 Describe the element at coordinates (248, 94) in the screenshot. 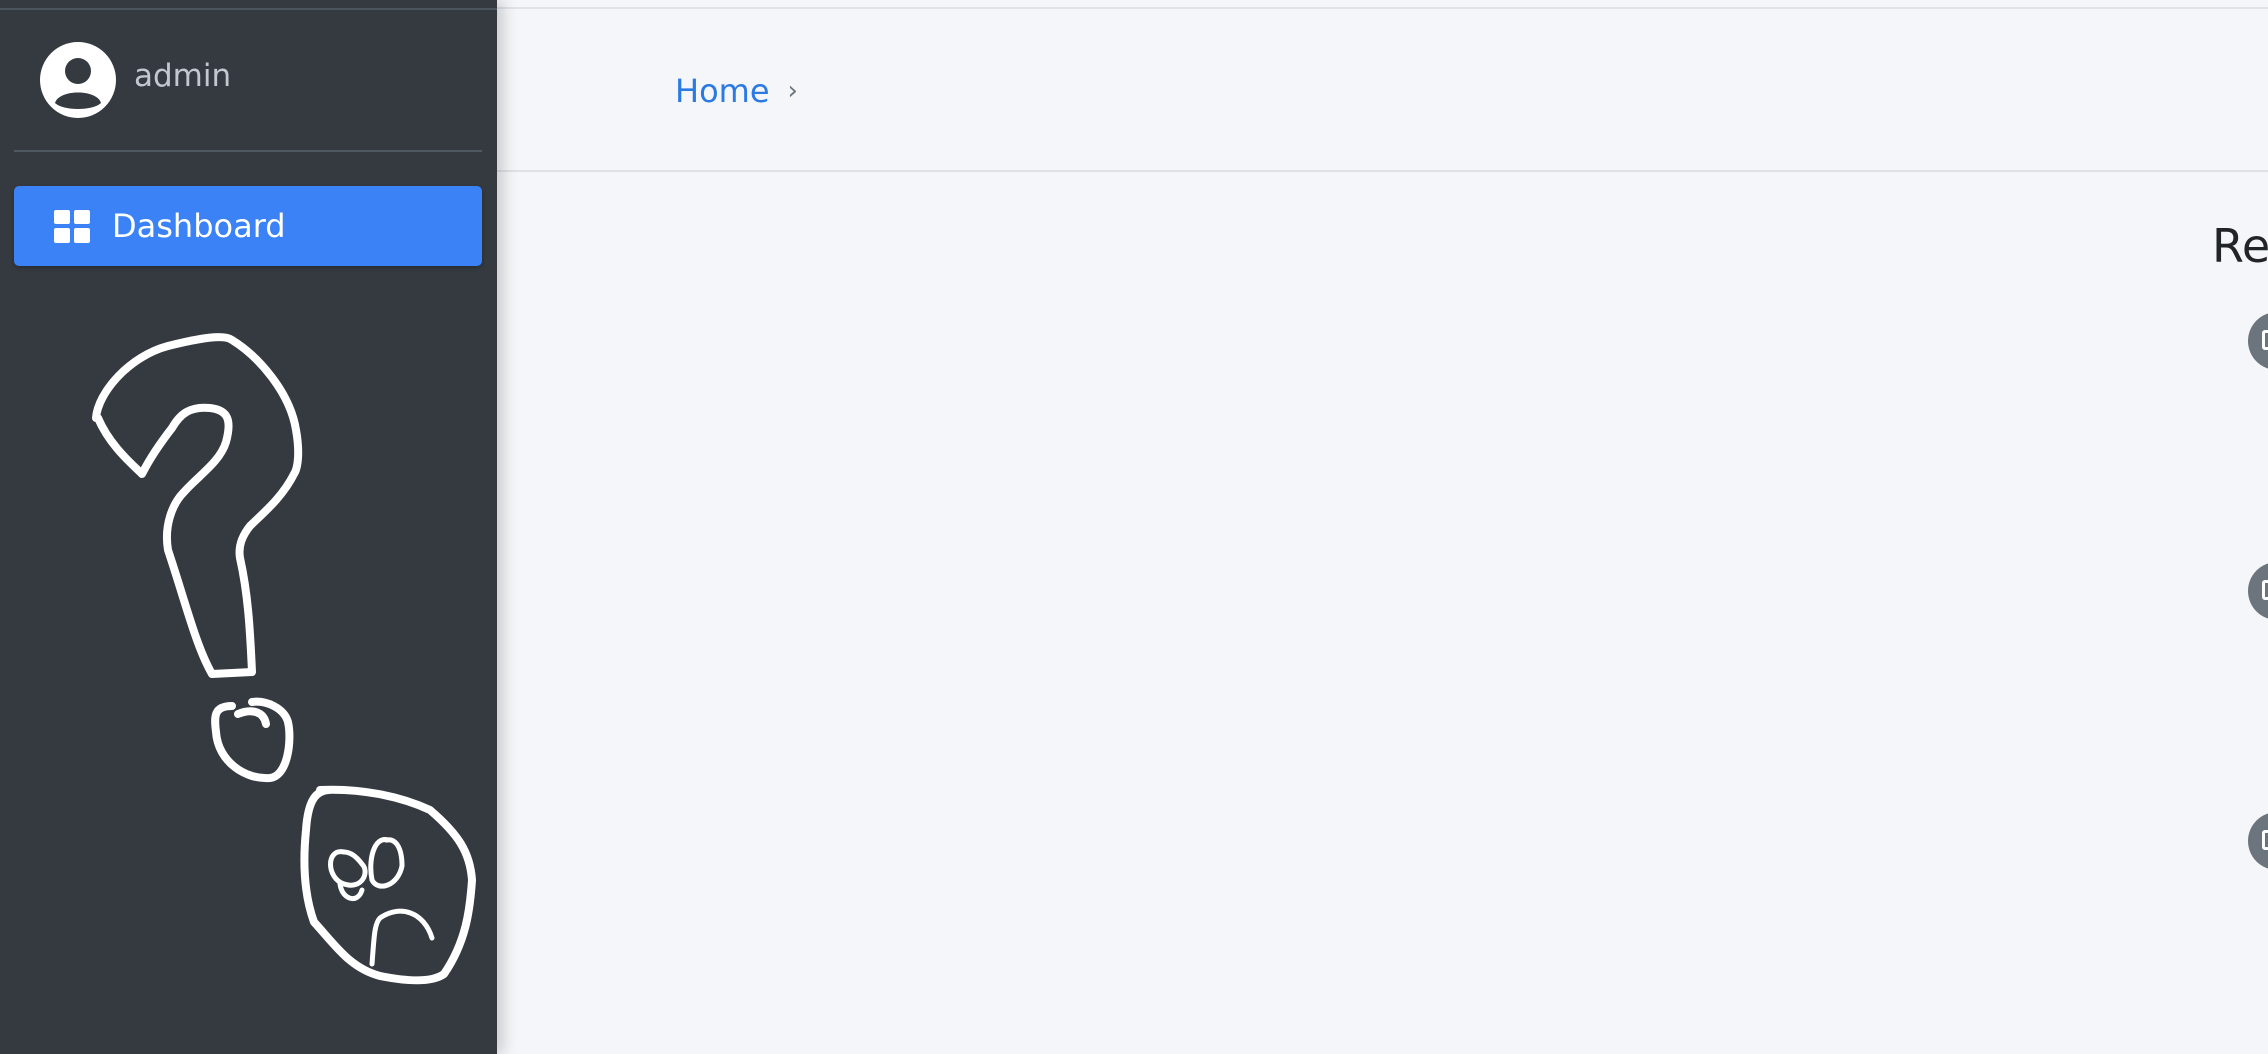

I see `user-panel: admin` at that location.